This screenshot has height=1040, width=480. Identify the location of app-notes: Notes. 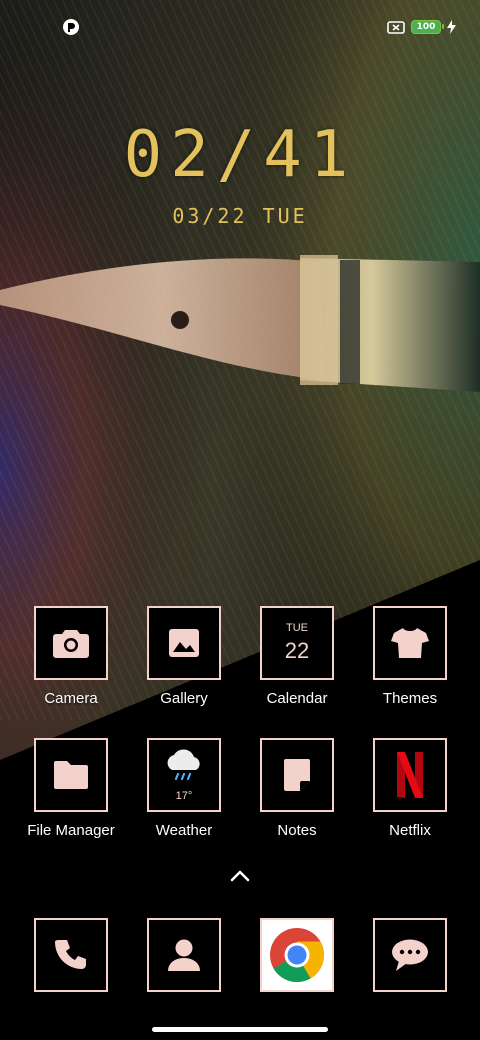
(297, 788).